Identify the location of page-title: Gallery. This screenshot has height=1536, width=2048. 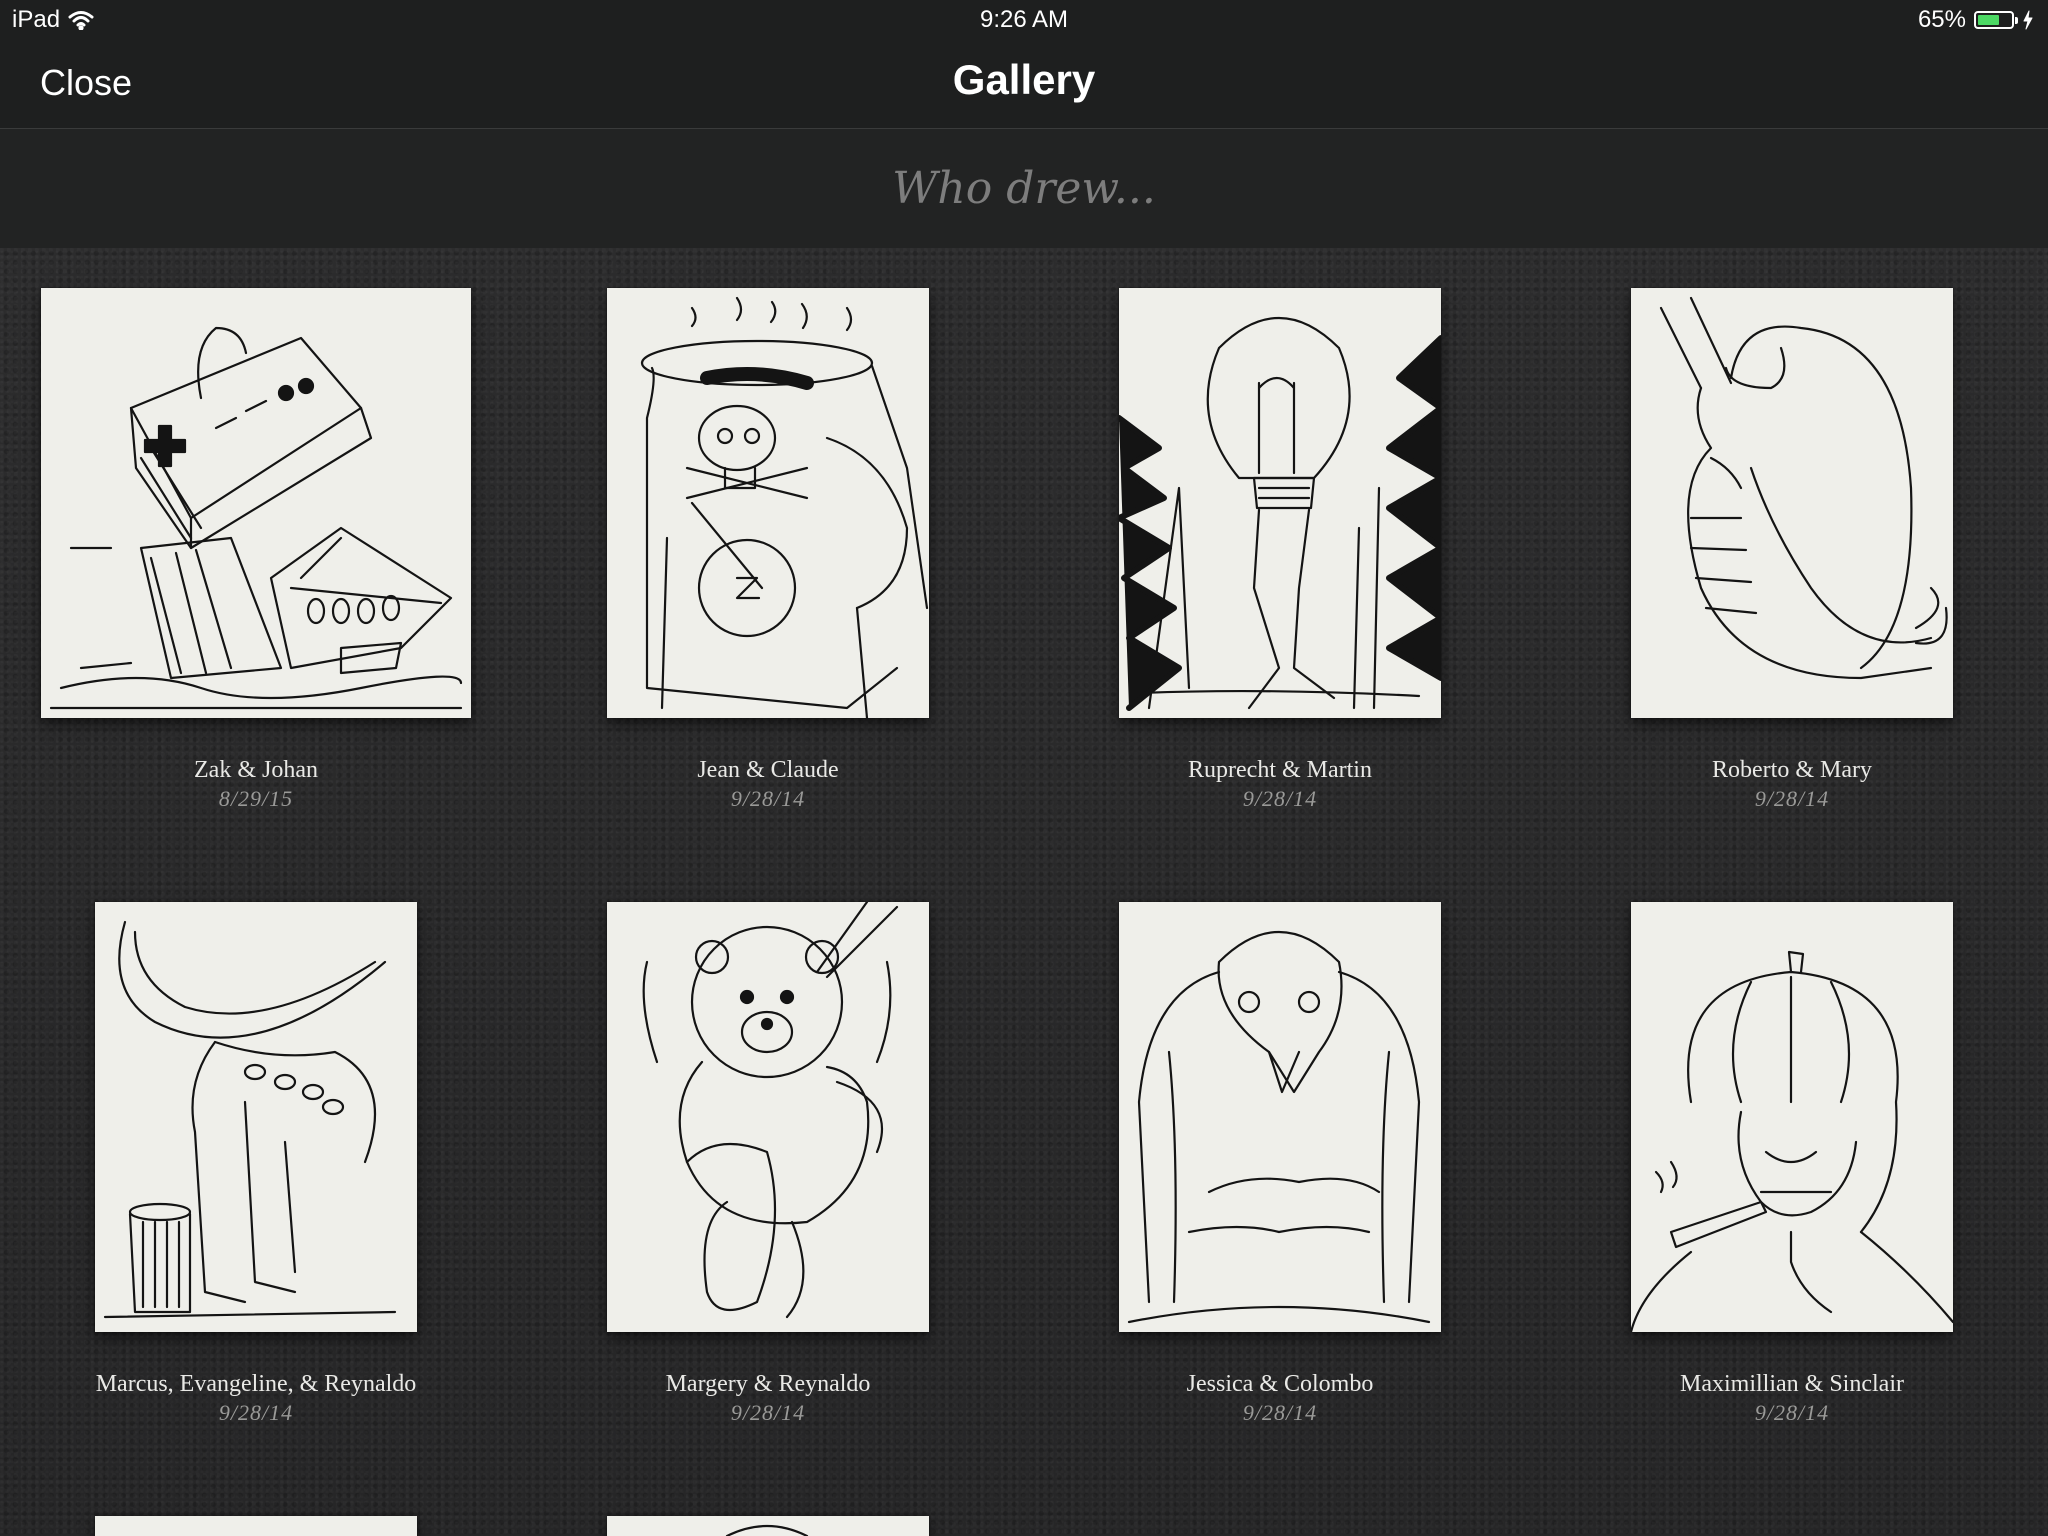
(1024, 79).